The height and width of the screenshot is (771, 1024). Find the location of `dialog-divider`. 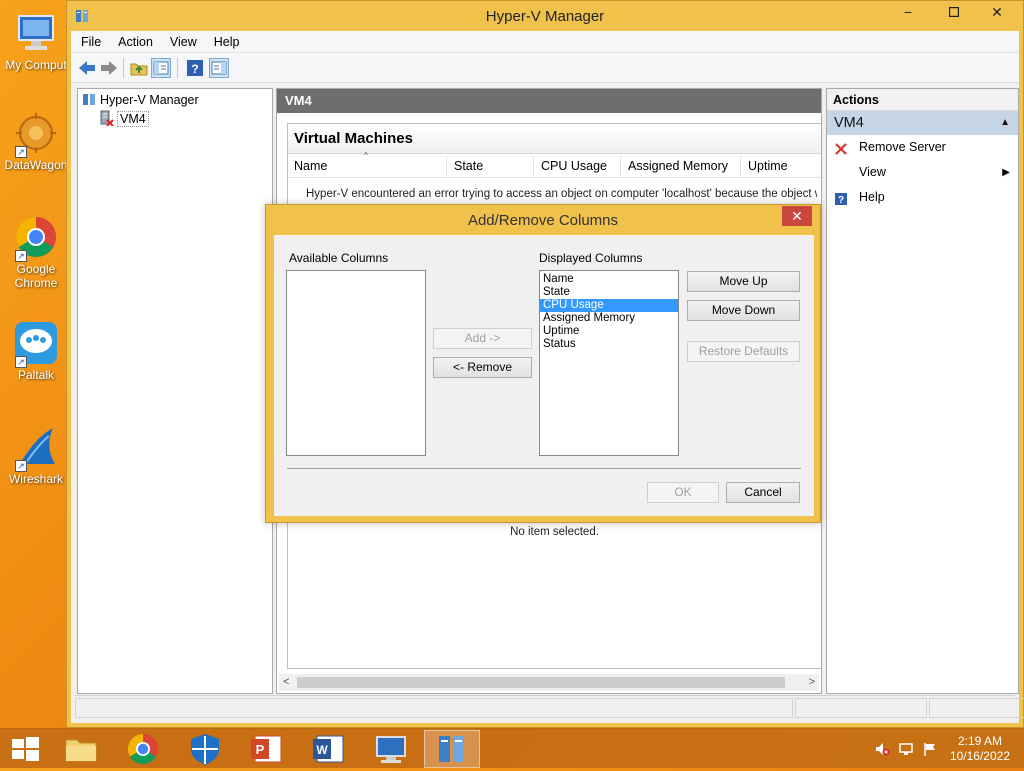

dialog-divider is located at coordinates (544, 468).